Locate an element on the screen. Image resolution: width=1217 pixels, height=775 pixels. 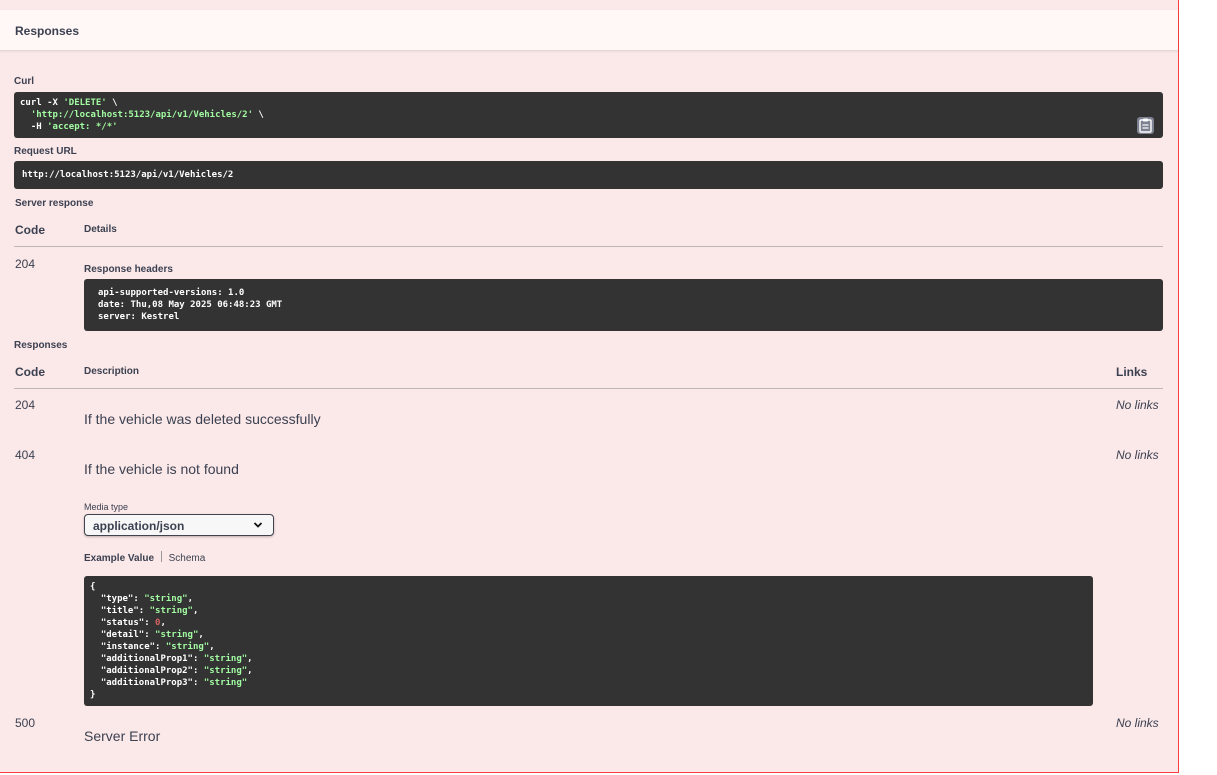
response-code-404: 404 is located at coordinates (25, 455).